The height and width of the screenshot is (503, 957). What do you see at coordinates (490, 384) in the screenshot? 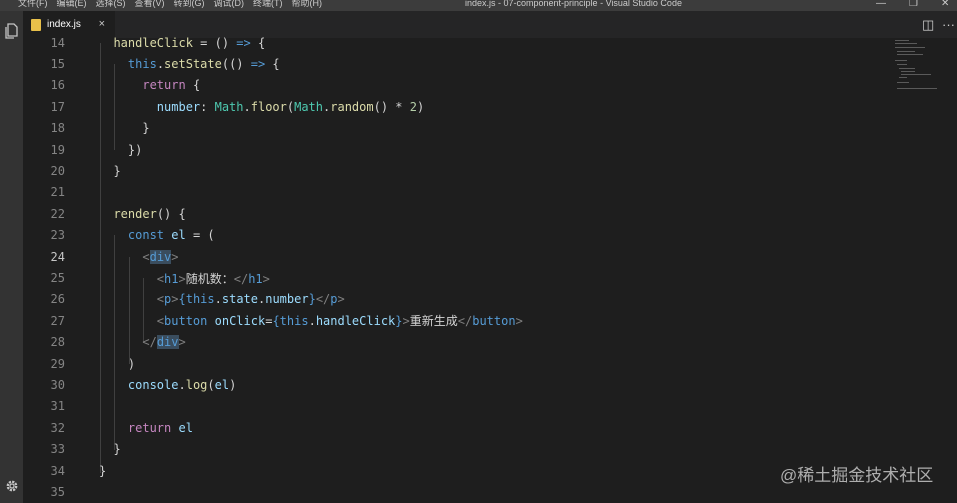
I see `code-line: 30 console.log(el)` at bounding box center [490, 384].